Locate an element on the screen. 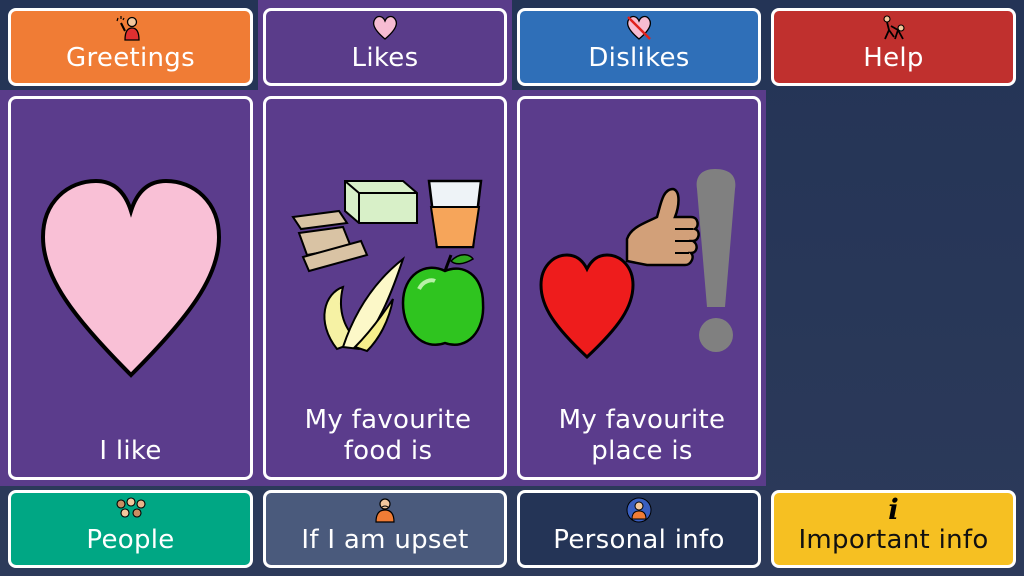  personal-info-label: Personal info is located at coordinates (639, 540).